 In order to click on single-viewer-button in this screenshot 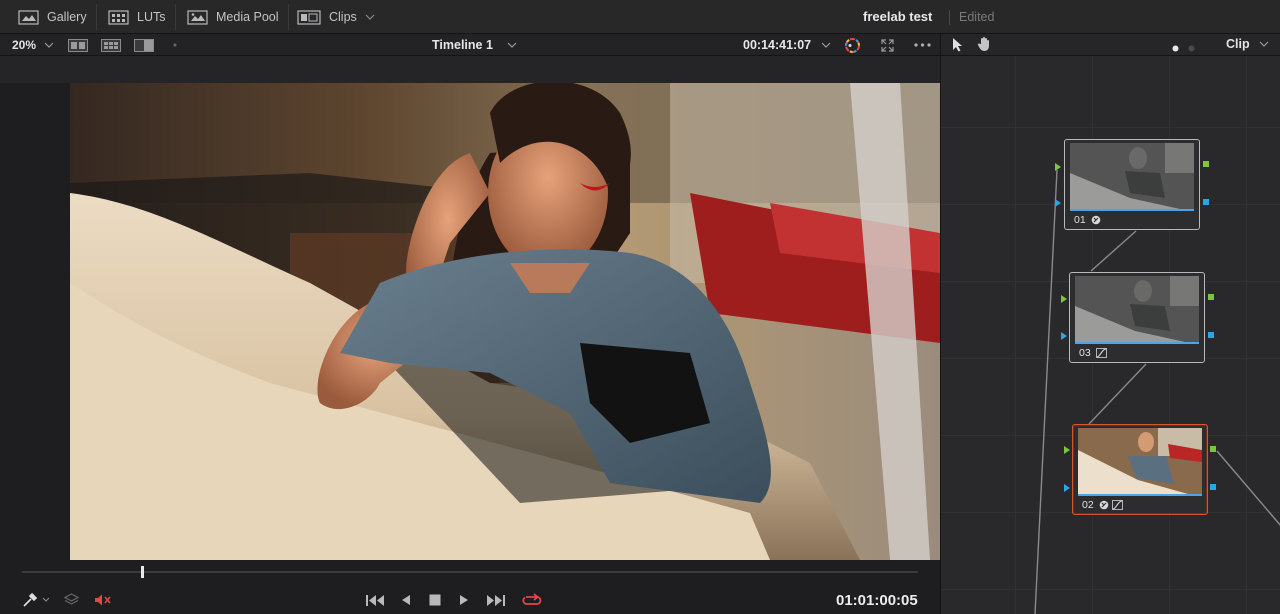, I will do `click(78, 45)`.